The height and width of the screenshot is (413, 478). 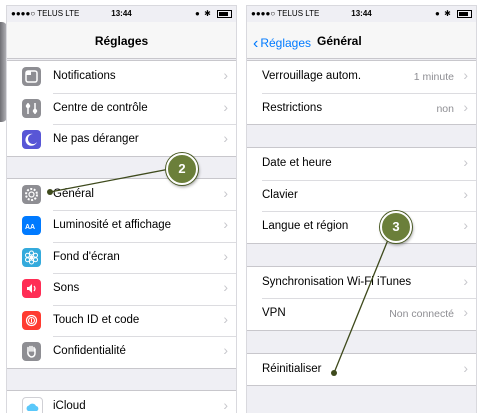 I want to click on annotation-badge-2: 2, so click(x=182, y=169).